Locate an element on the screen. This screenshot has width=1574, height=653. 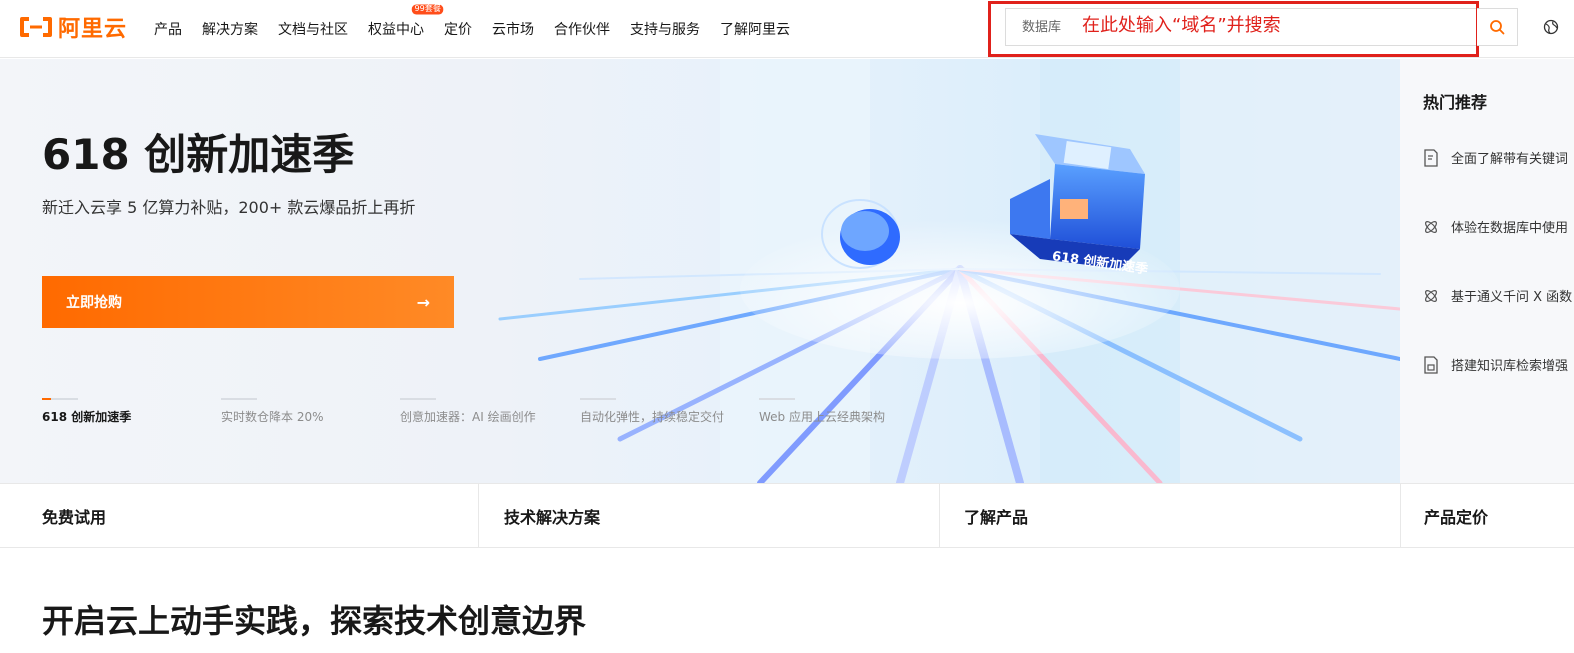
hero-subtitle: 新迁入云享 5 亿算力补贴，200+ 款云爆品折上再折 is located at coordinates (229, 207).